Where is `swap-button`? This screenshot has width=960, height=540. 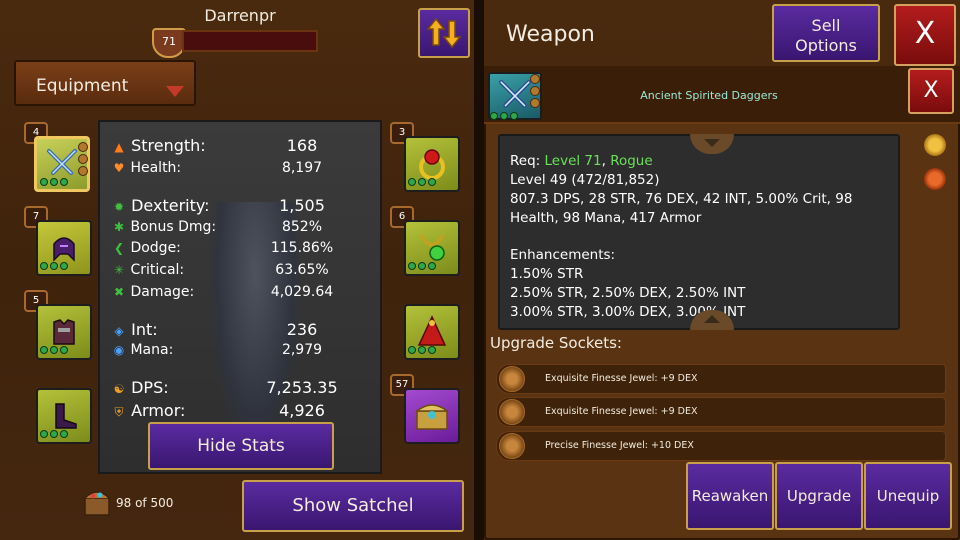
swap-button is located at coordinates (444, 33).